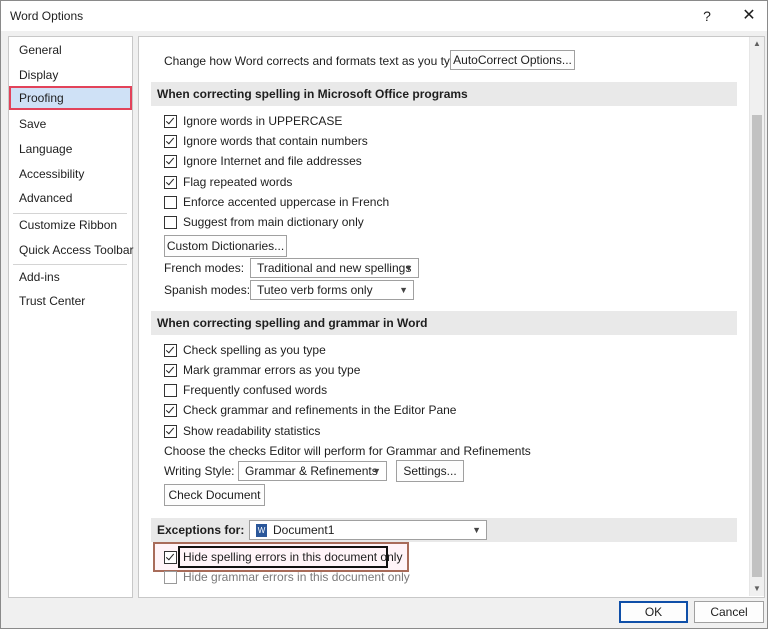 The height and width of the screenshot is (629, 768). What do you see at coordinates (70, 124) in the screenshot?
I see `nav-item-save: Save` at bounding box center [70, 124].